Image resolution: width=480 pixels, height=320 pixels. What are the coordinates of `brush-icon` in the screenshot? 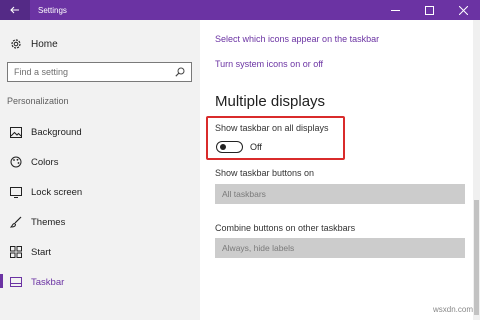 It's located at (16, 222).